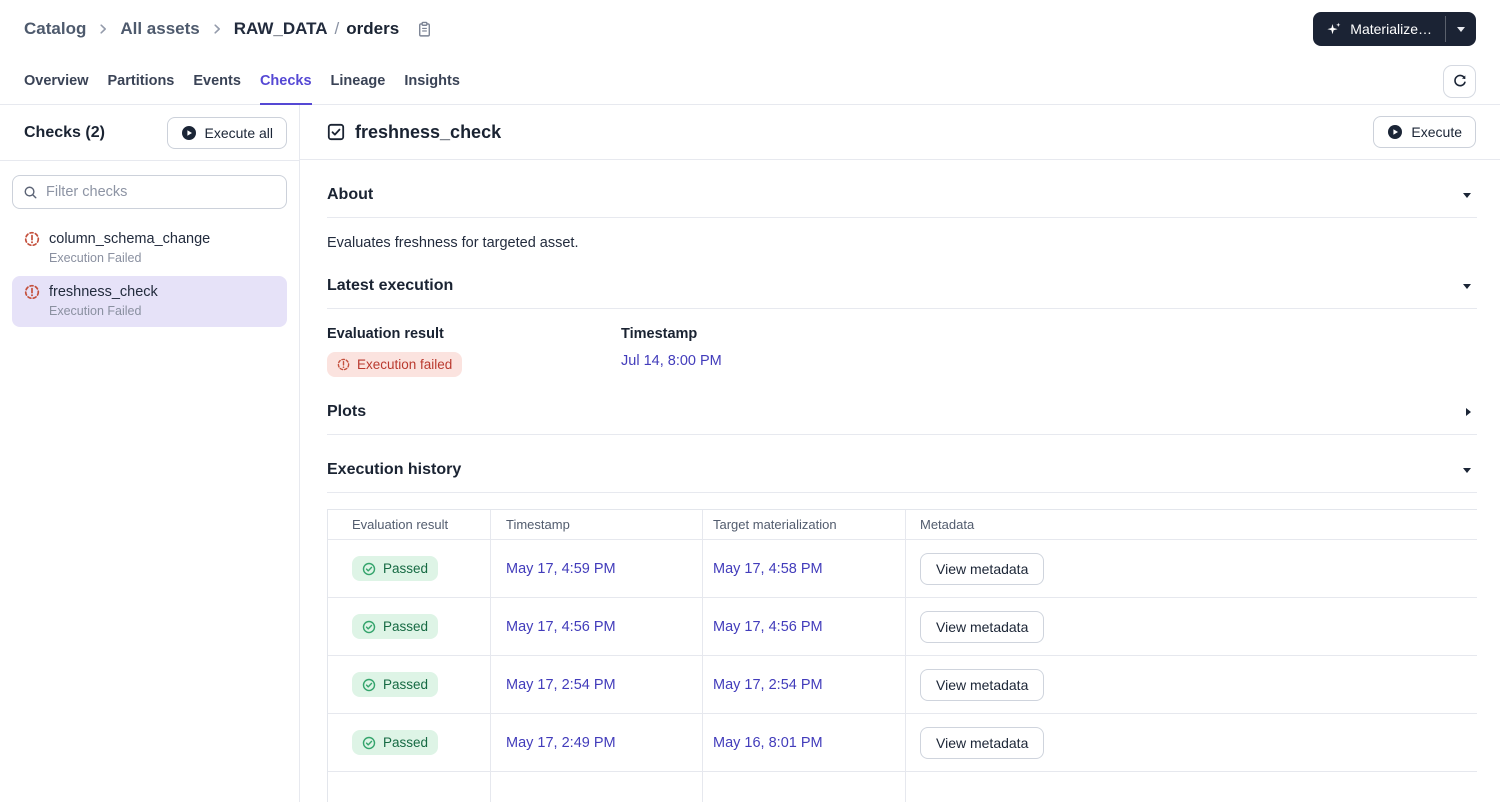  I want to click on materialize-dropdown-button, so click(1461, 29).